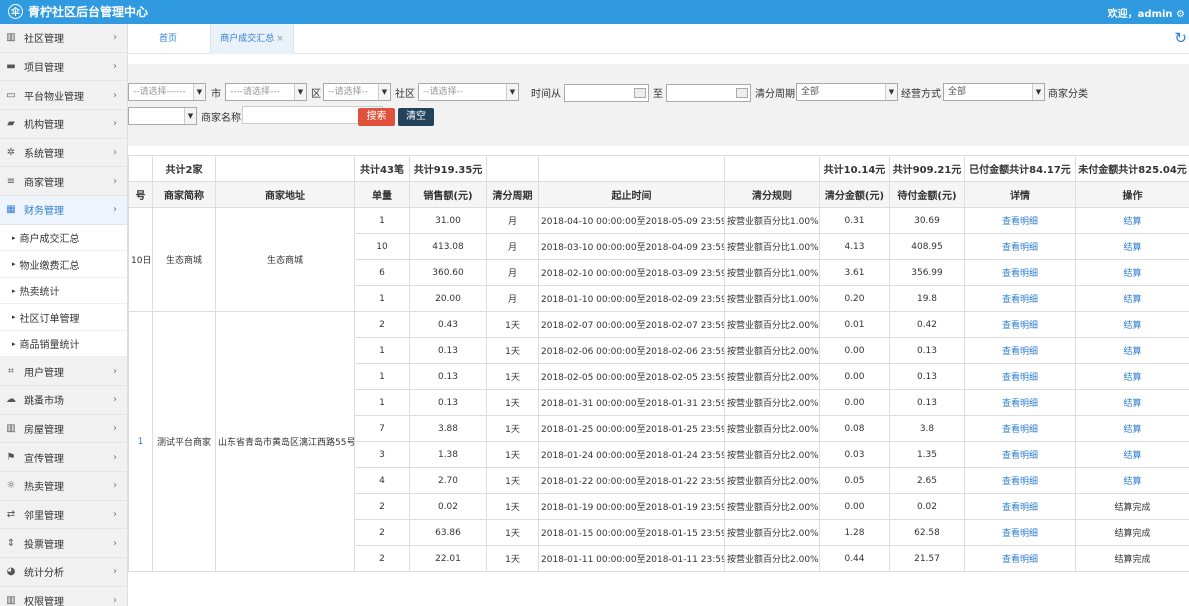  Describe the element at coordinates (63, 429) in the screenshot. I see `sidebar-item: ▥ 房屋管理 ›` at that location.